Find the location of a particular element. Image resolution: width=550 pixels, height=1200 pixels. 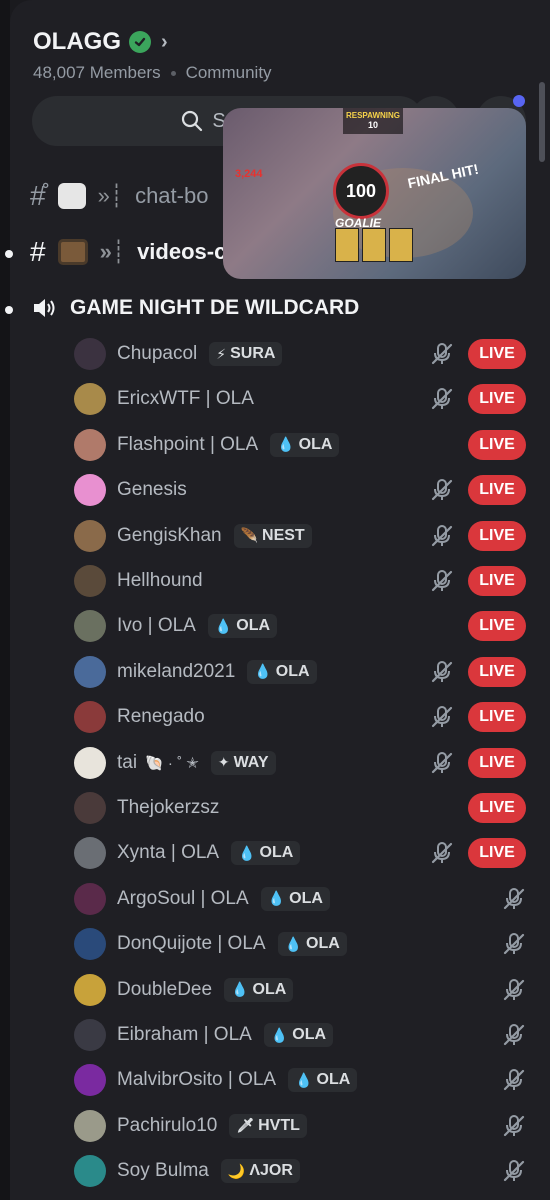

participant-row: Thejokerzsz LIVE is located at coordinates (300, 808).